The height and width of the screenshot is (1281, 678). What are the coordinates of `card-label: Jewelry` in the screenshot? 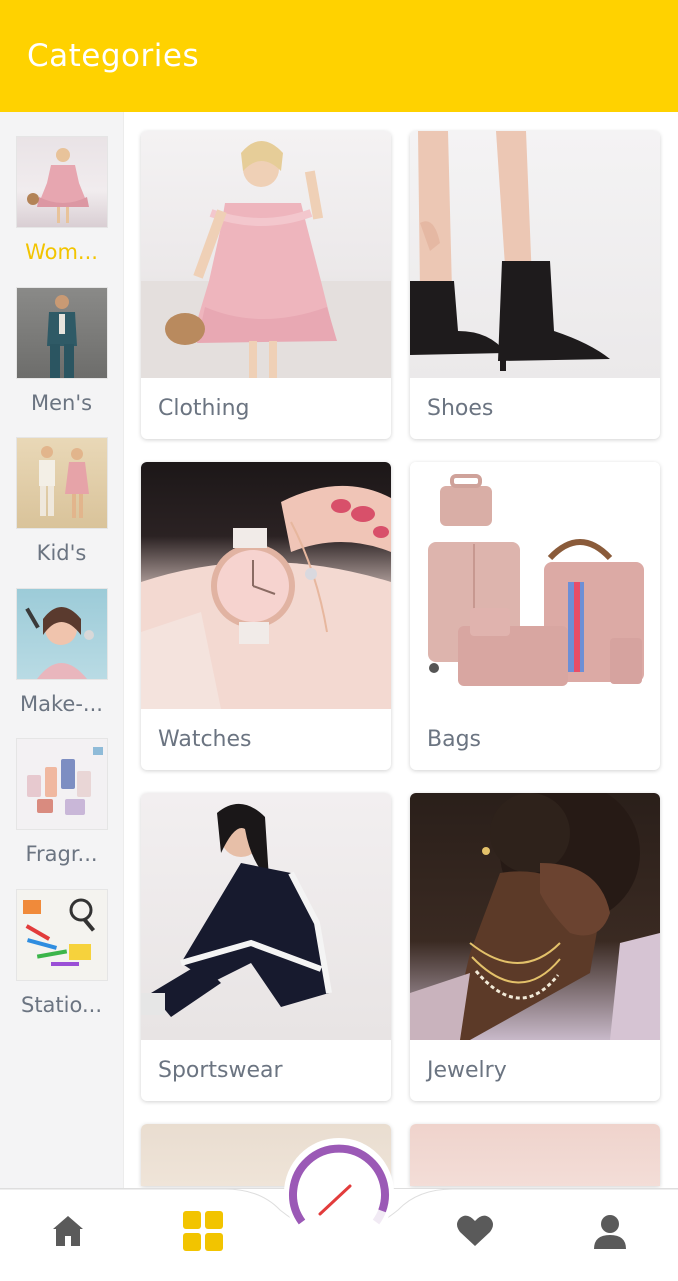 It's located at (467, 1070).